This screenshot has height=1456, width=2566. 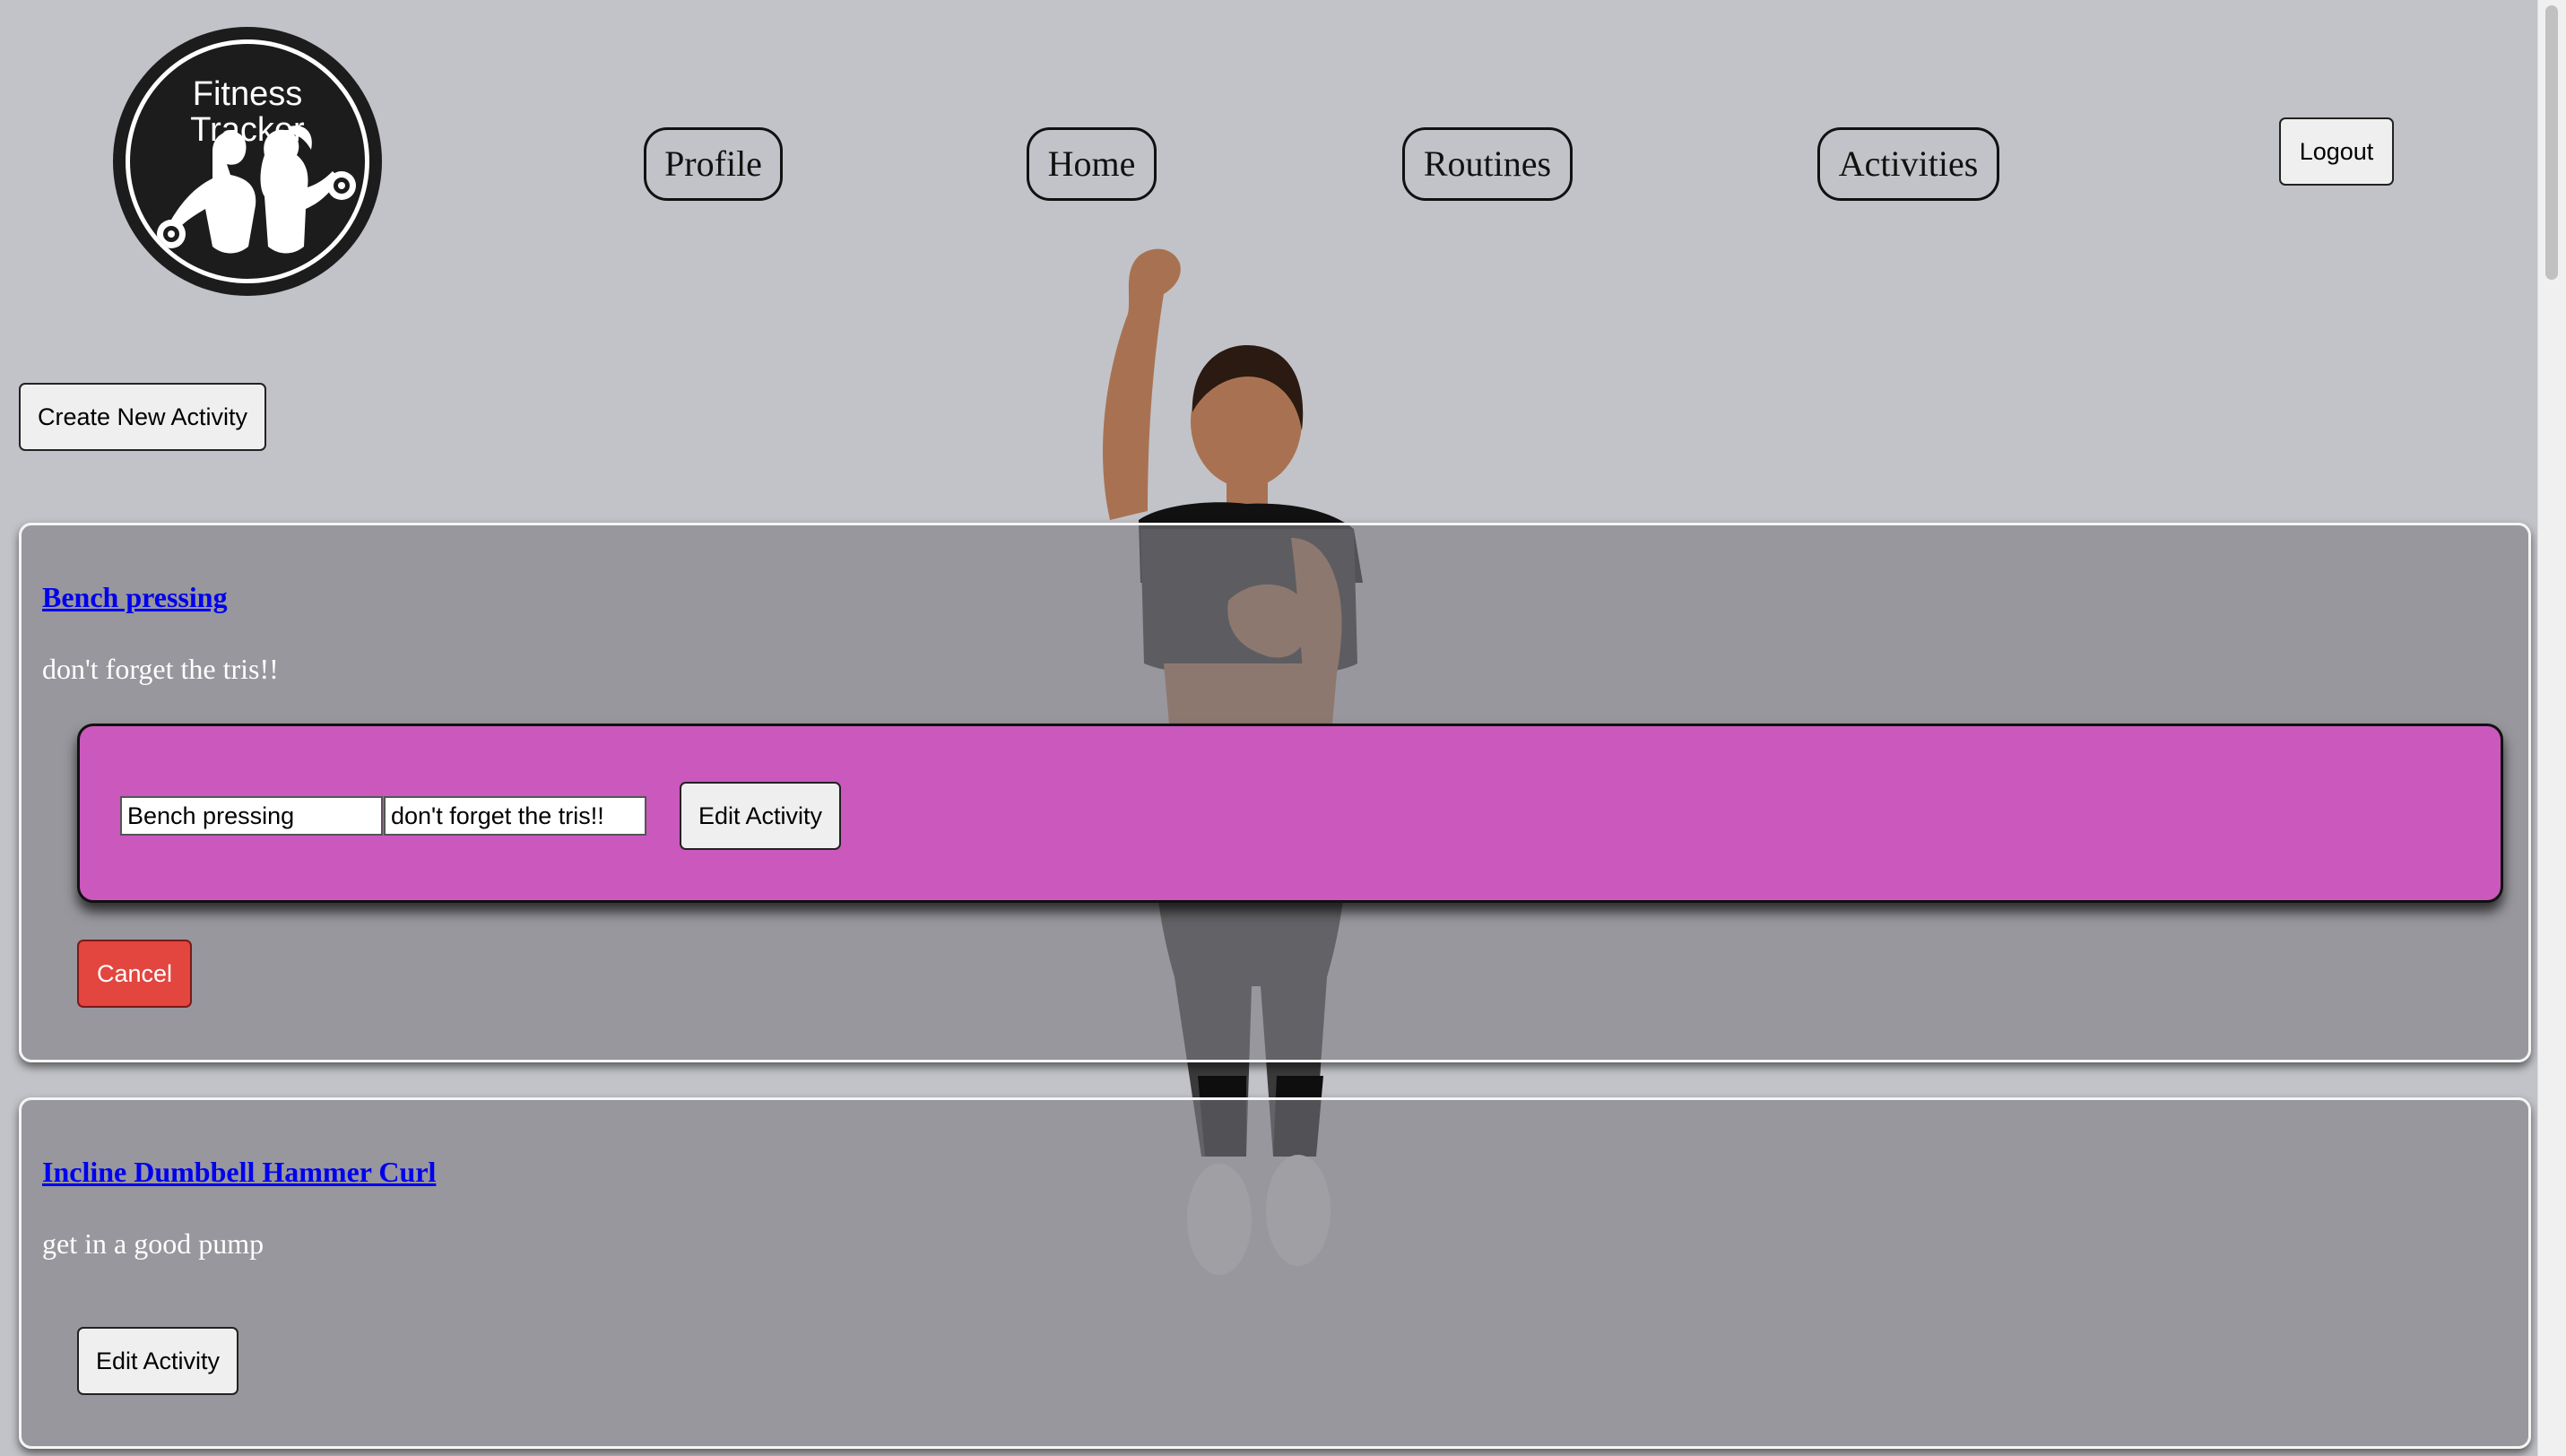 I want to click on scrollbar-thumb, so click(x=2551, y=143).